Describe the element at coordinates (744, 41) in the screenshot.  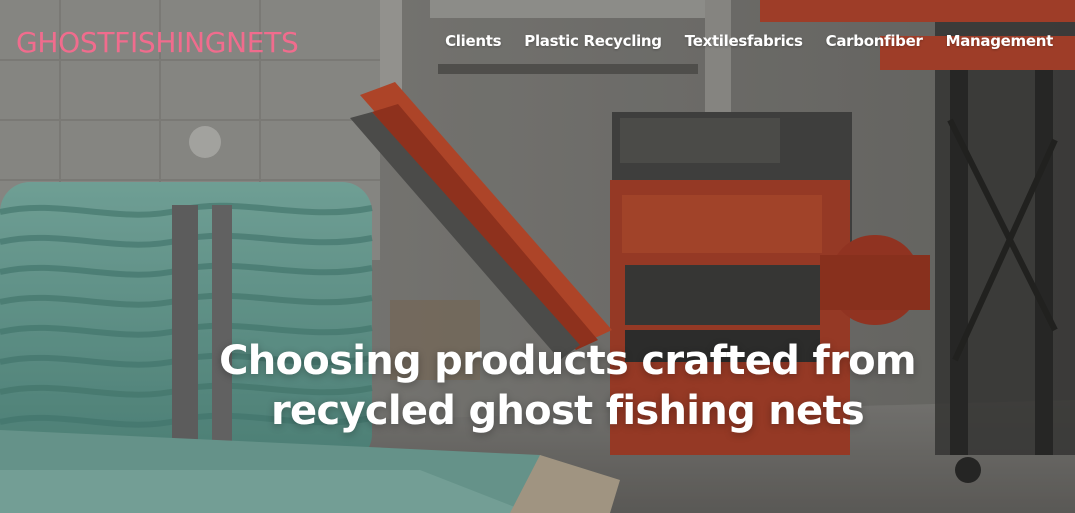
I see `nav-link-textilesfabrics: Textilesfabrics` at that location.